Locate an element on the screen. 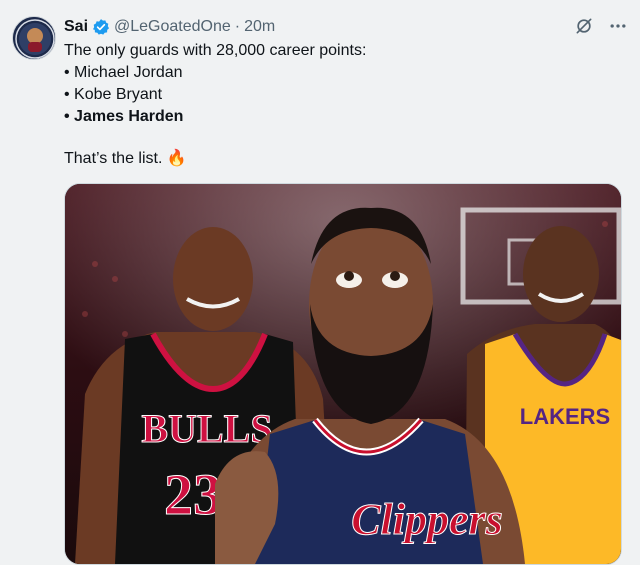  jersey-left-text: BULLS is located at coordinates (206, 428).